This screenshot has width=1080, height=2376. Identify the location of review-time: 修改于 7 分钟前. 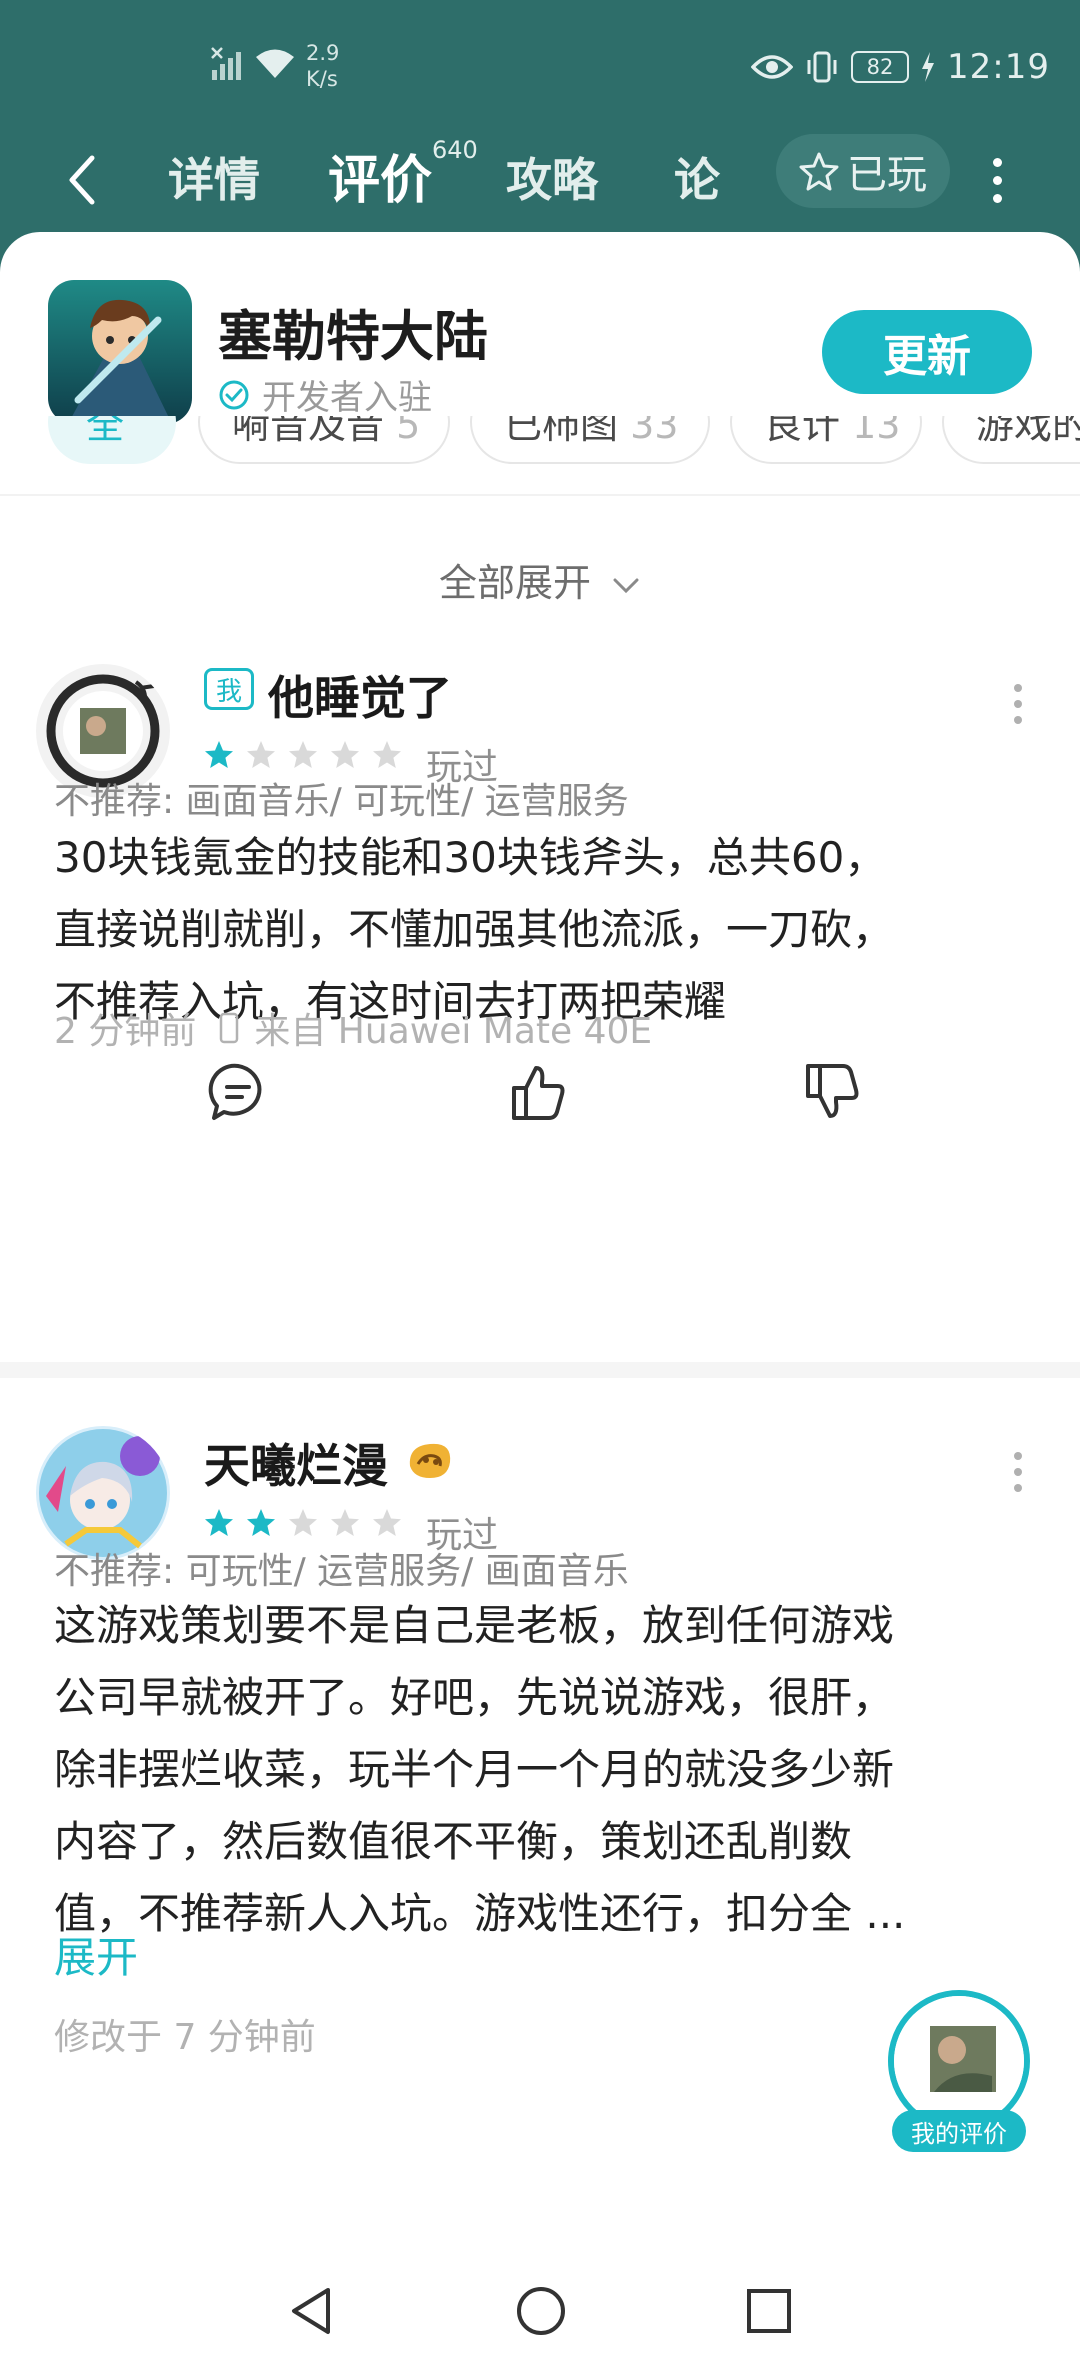
(185, 2037).